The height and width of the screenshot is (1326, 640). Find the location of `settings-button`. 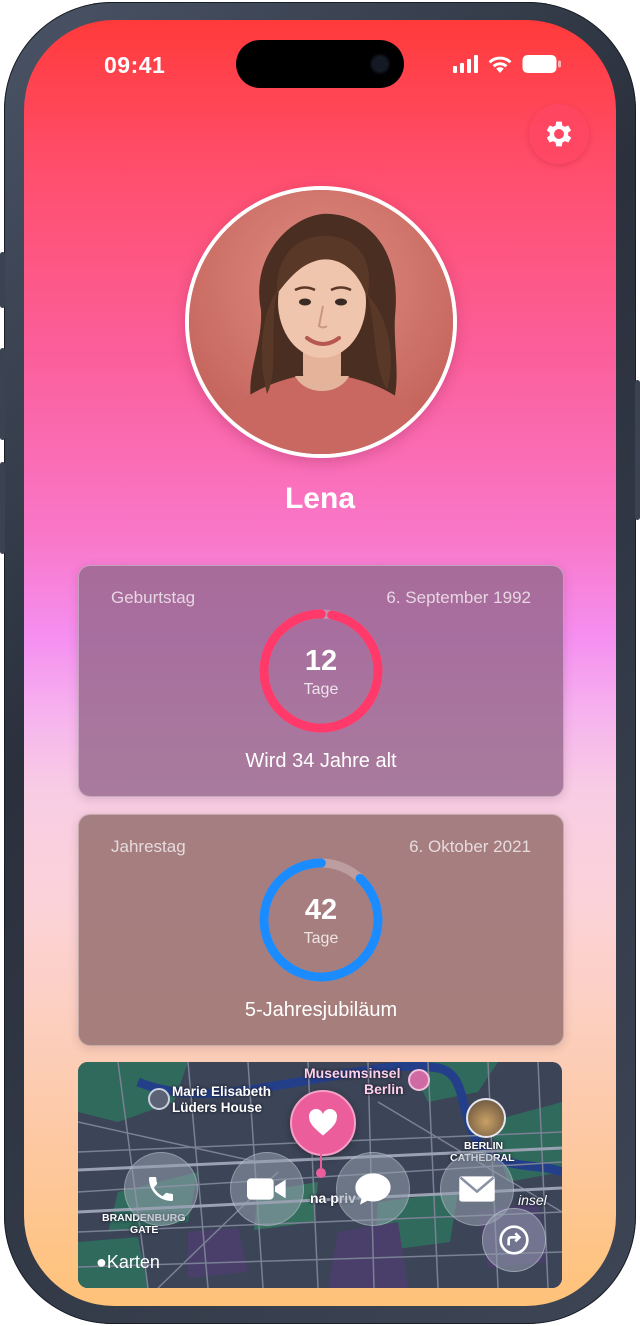

settings-button is located at coordinates (559, 134).